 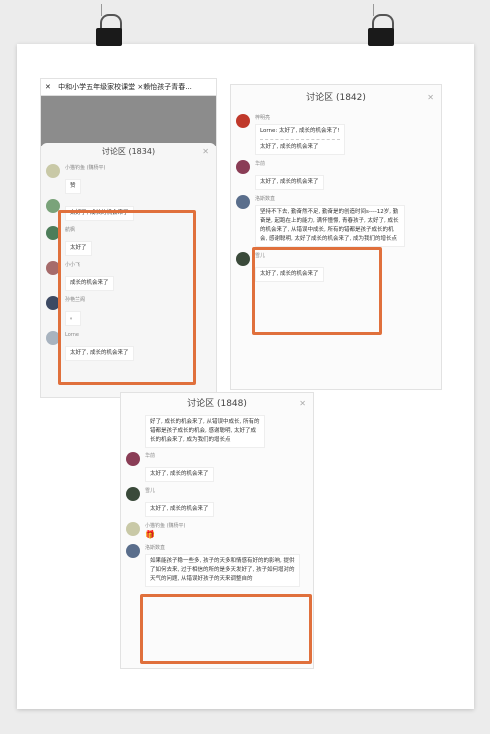 I want to click on video-area, so click(x=128, y=121).